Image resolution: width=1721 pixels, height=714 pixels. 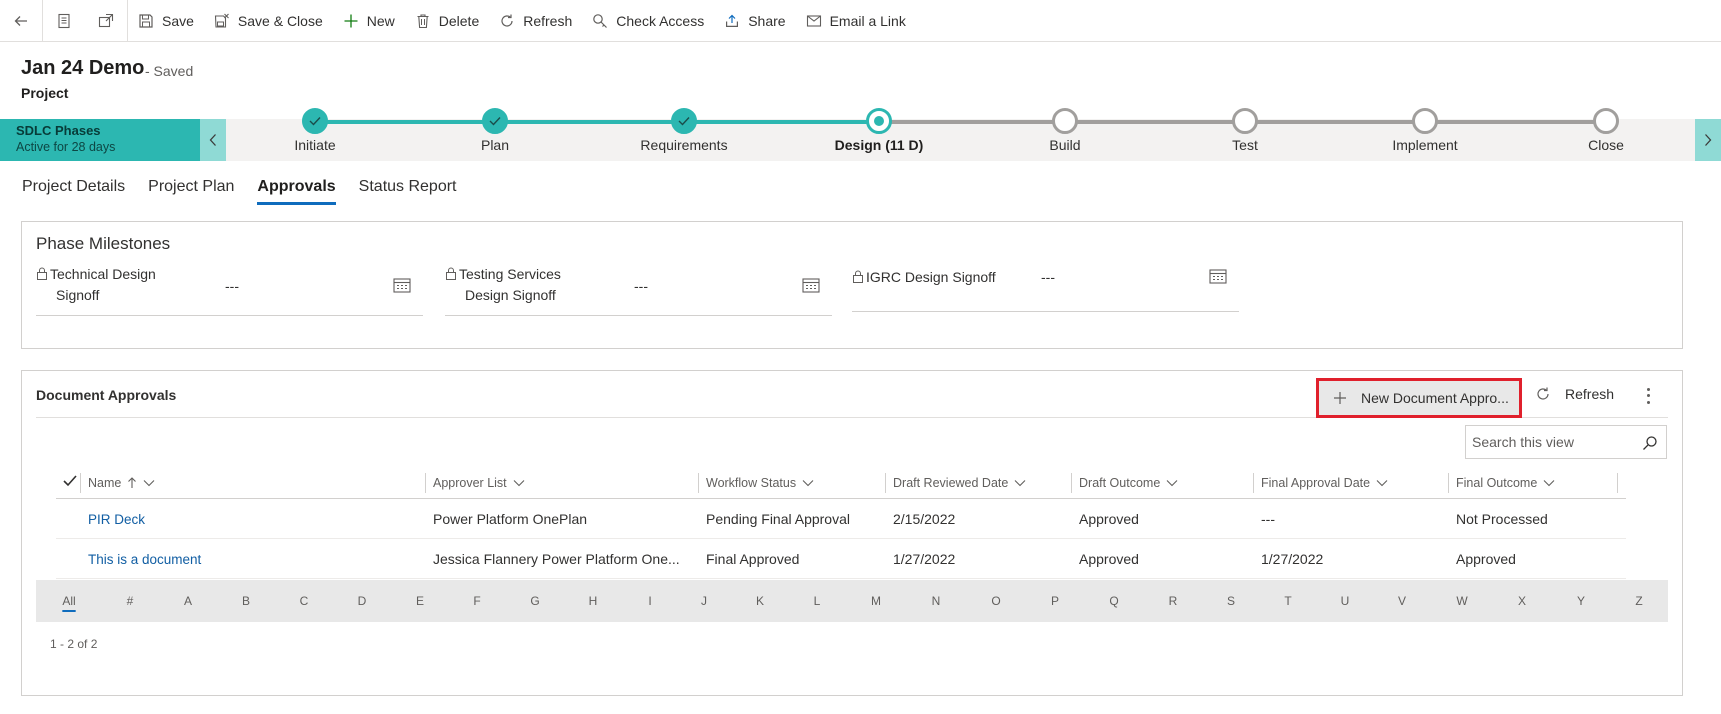 What do you see at coordinates (304, 601) in the screenshot?
I see `jump-letter: C` at bounding box center [304, 601].